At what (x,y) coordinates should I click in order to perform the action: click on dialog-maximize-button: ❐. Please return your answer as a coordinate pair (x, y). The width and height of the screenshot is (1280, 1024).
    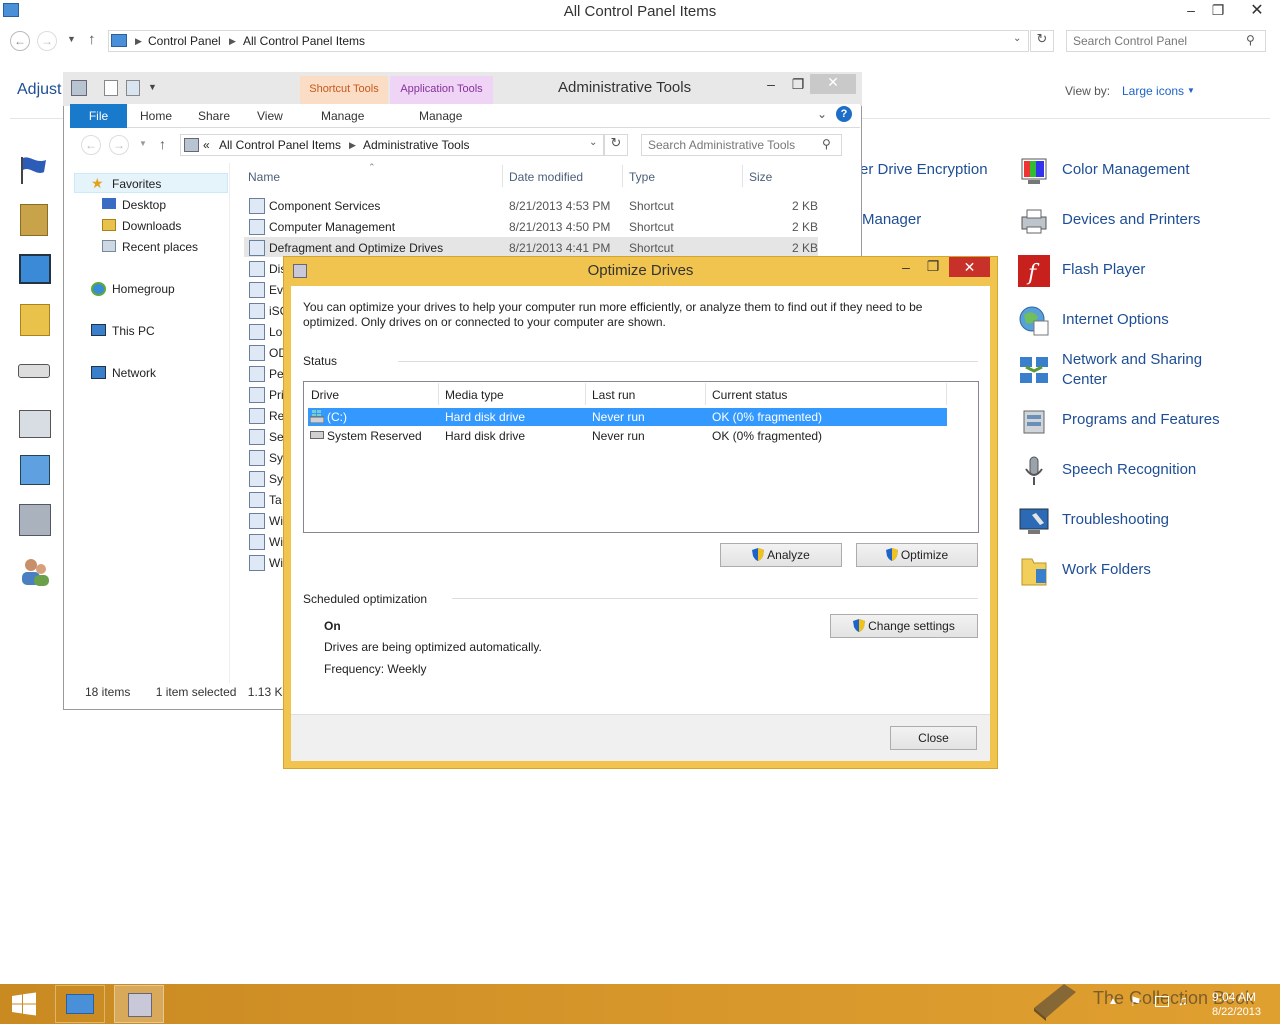
    Looking at the image, I should click on (933, 266).